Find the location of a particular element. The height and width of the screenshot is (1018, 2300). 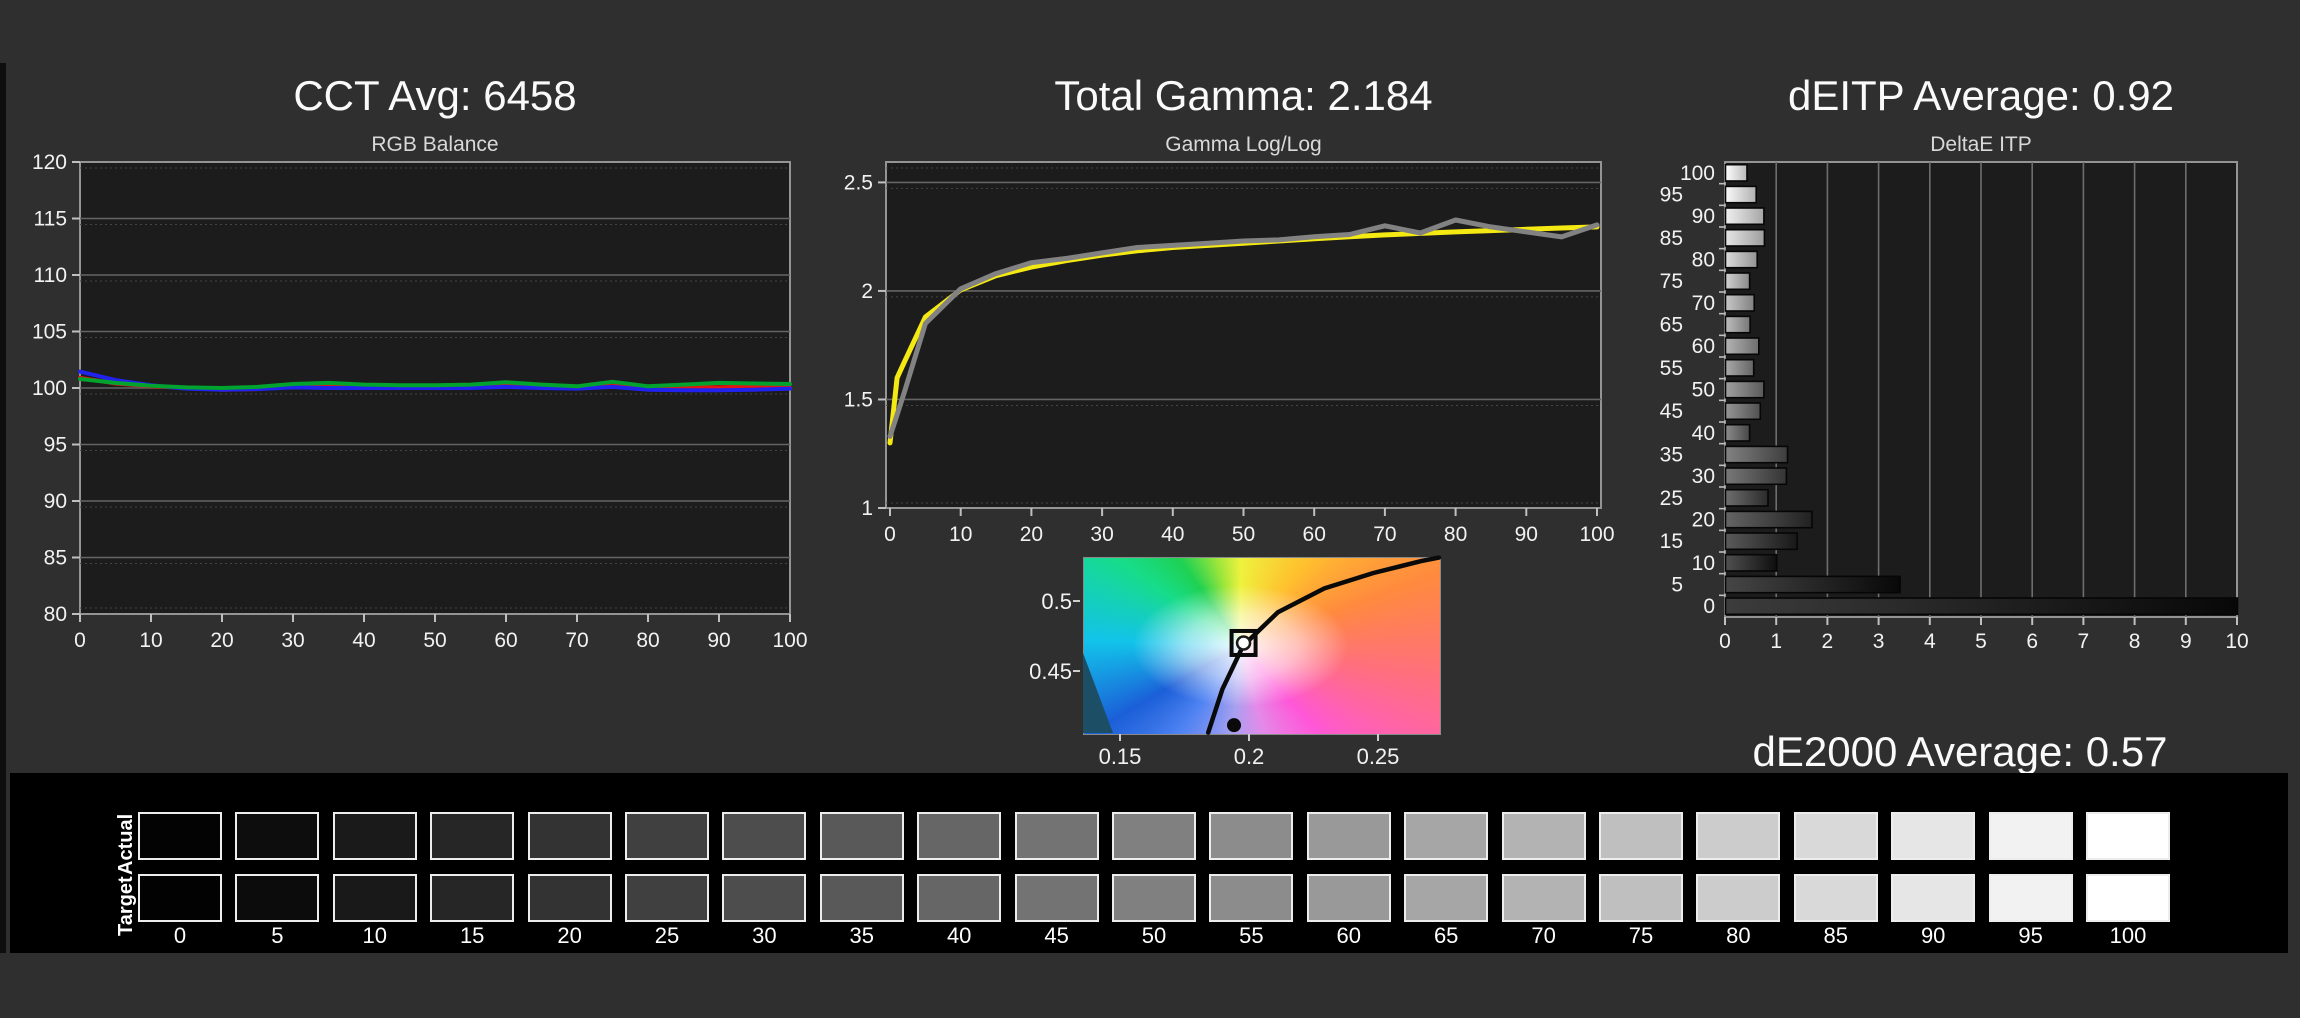

gamma-loglog-chart: 1 1.5 2 2.5 0 10 20 30 40 50 60 70 80 90 100 is located at coordinates (1229, 353).